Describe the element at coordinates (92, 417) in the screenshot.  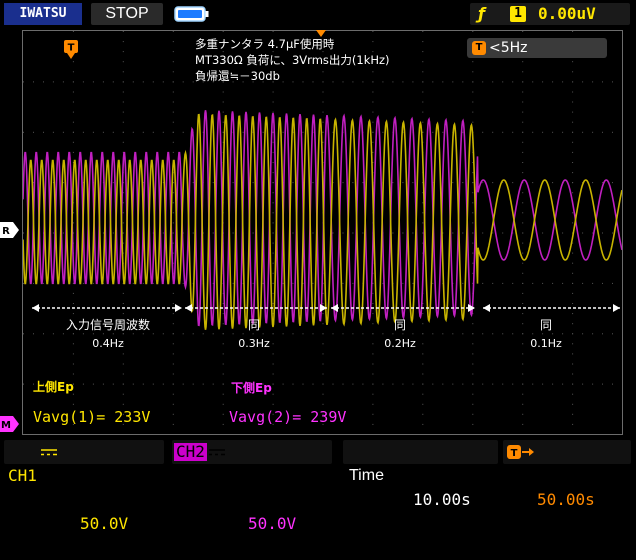
I see `ch1-vavg-readout: Vavg(1)= 233V` at that location.